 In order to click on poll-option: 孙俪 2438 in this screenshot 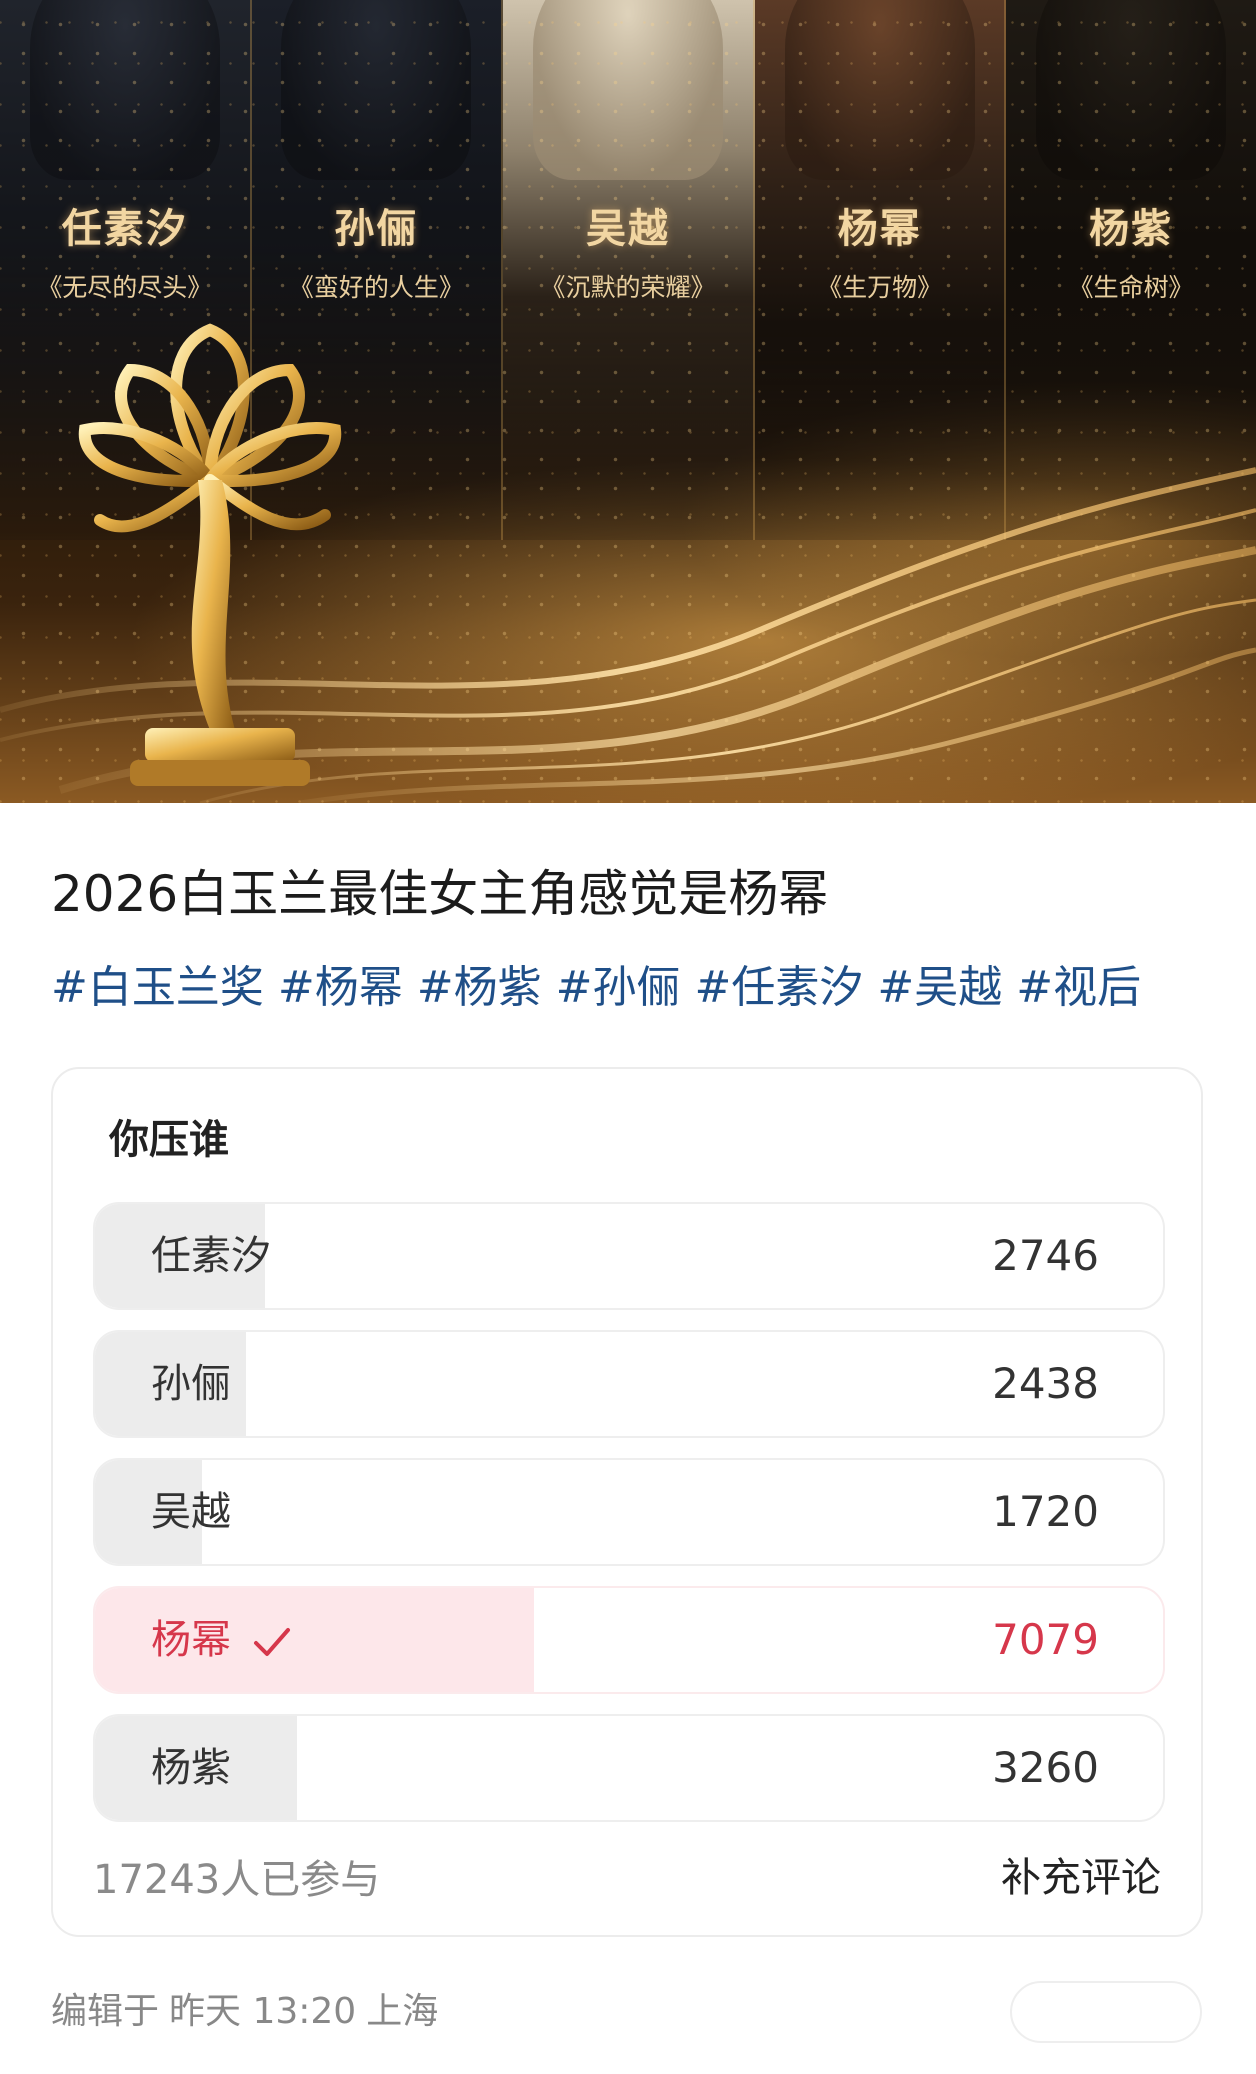, I will do `click(629, 1384)`.